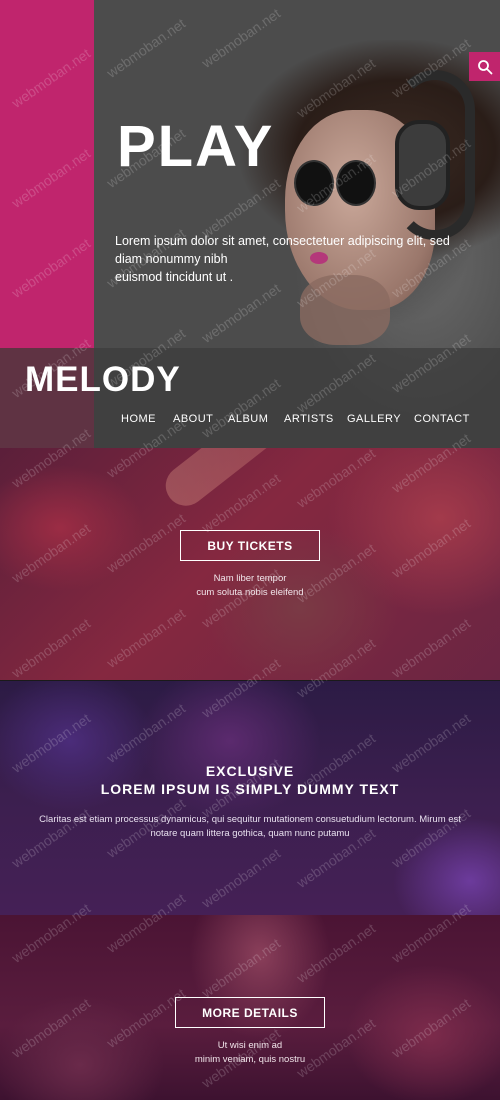 This screenshot has width=500, height=1100. Describe the element at coordinates (193, 419) in the screenshot. I see `nav-about: ABOUT` at that location.